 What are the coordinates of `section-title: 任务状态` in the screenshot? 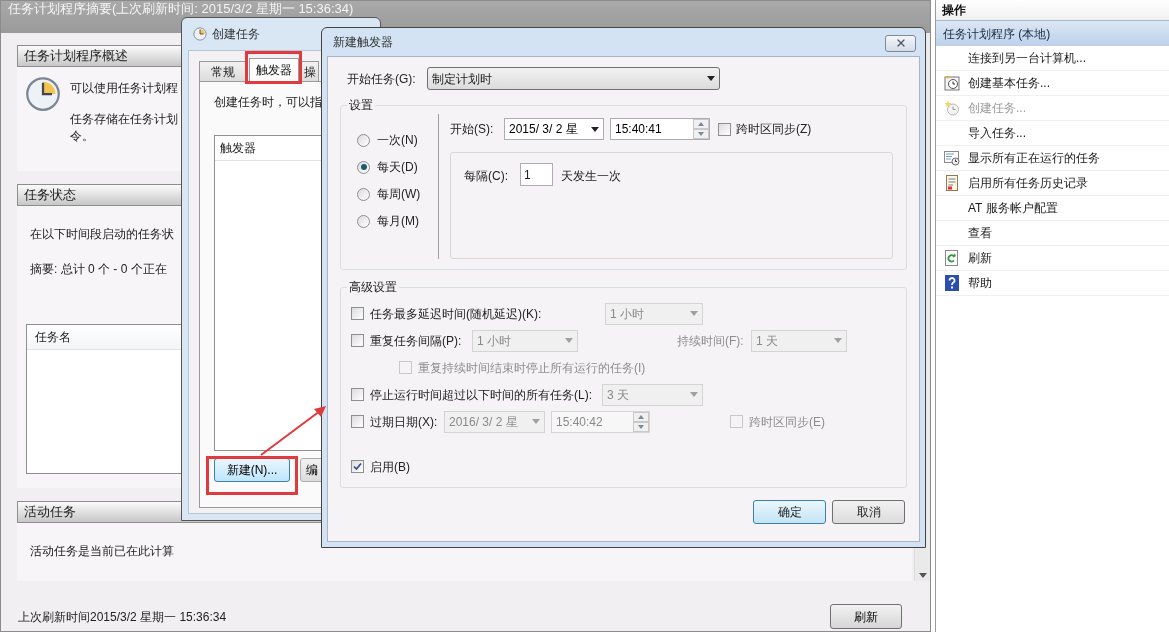 It's located at (50, 195).